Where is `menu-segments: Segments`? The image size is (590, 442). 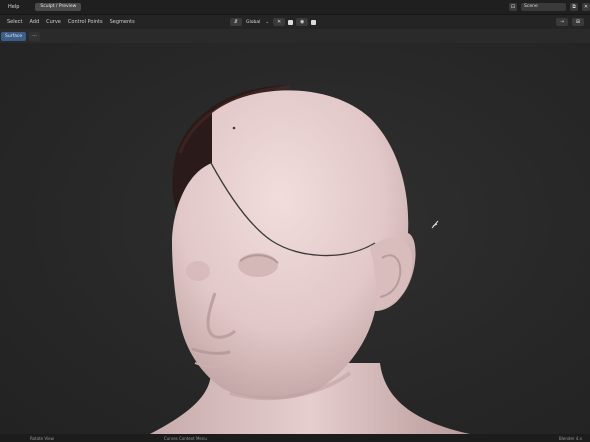 menu-segments: Segments is located at coordinates (122, 22).